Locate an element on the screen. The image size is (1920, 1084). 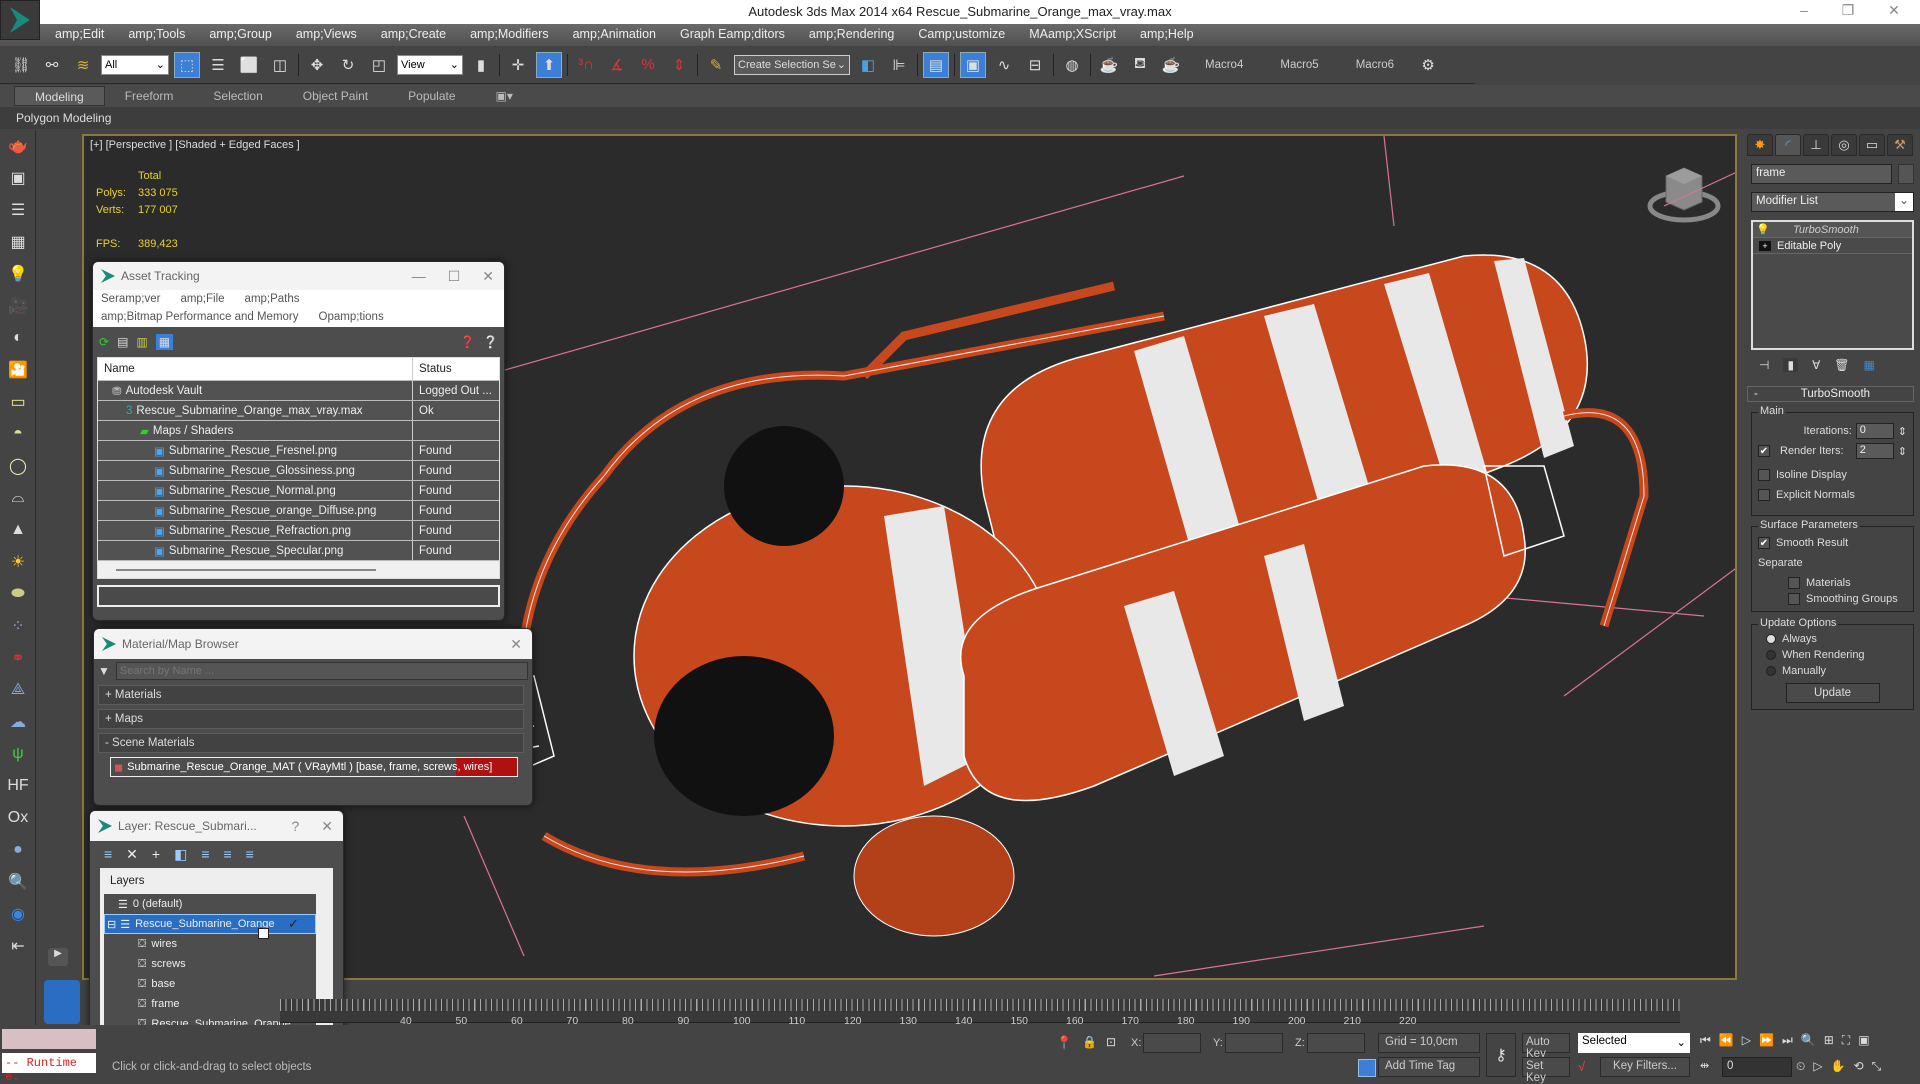
layer-item: ☰ 0 (default) is located at coordinates (210, 904).